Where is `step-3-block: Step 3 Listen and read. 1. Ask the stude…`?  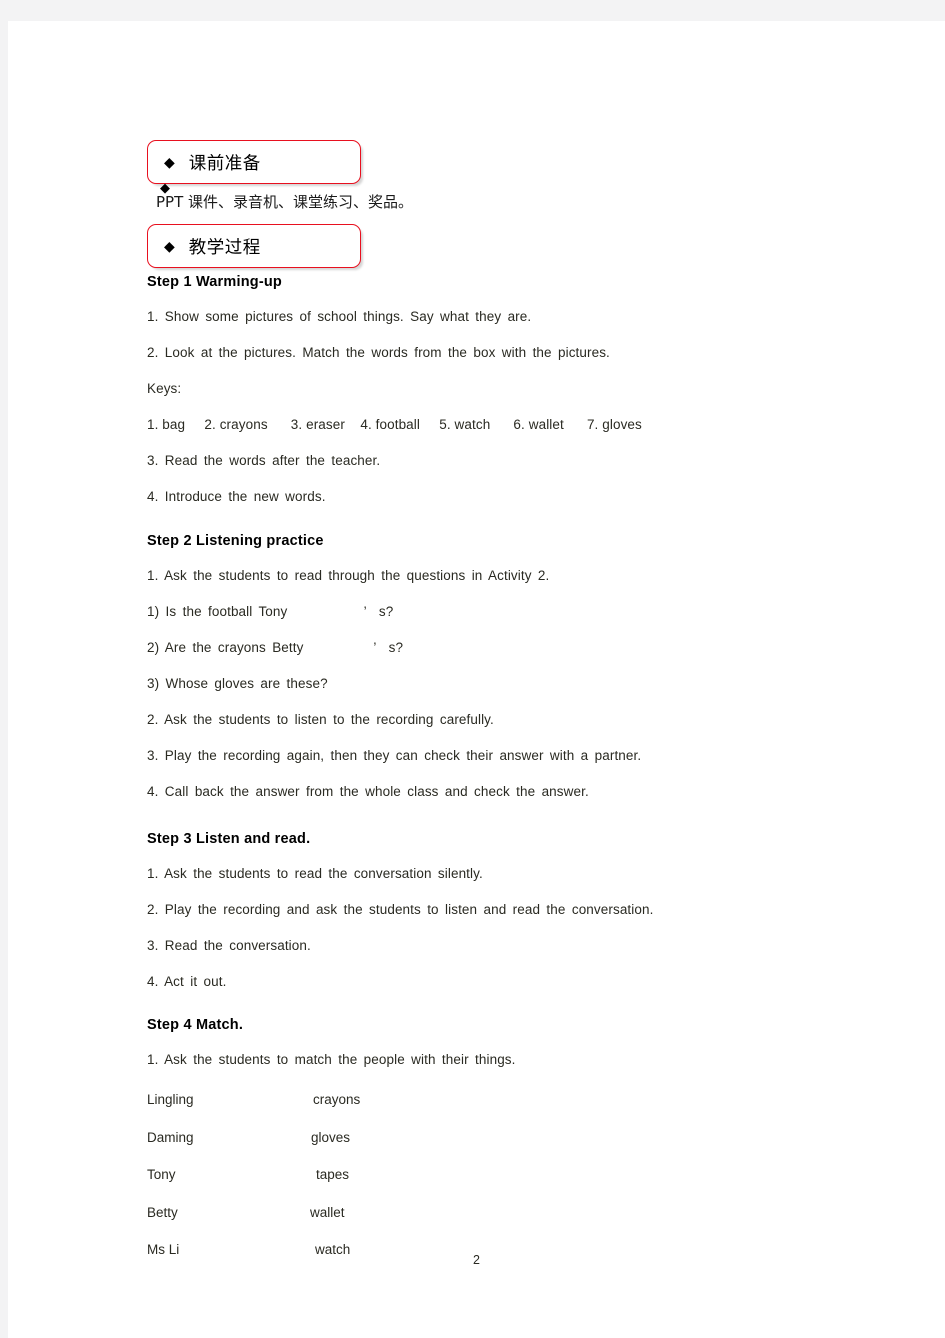 step-3-block: Step 3 Listen and read. 1. Ask the stude… is located at coordinates (477, 910).